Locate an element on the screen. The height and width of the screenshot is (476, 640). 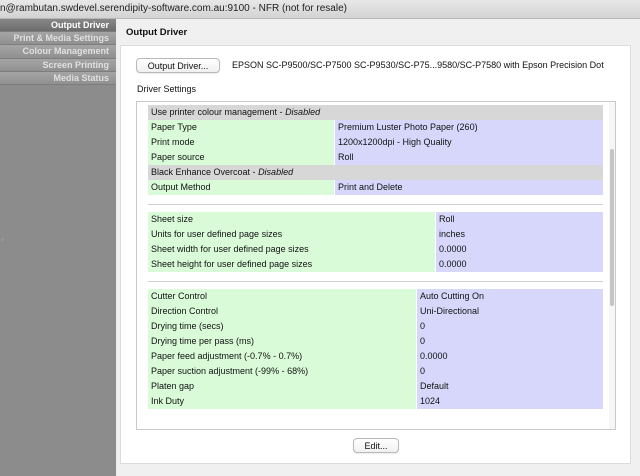
table-row: Units for user defined page sizes inches is located at coordinates (375, 234).